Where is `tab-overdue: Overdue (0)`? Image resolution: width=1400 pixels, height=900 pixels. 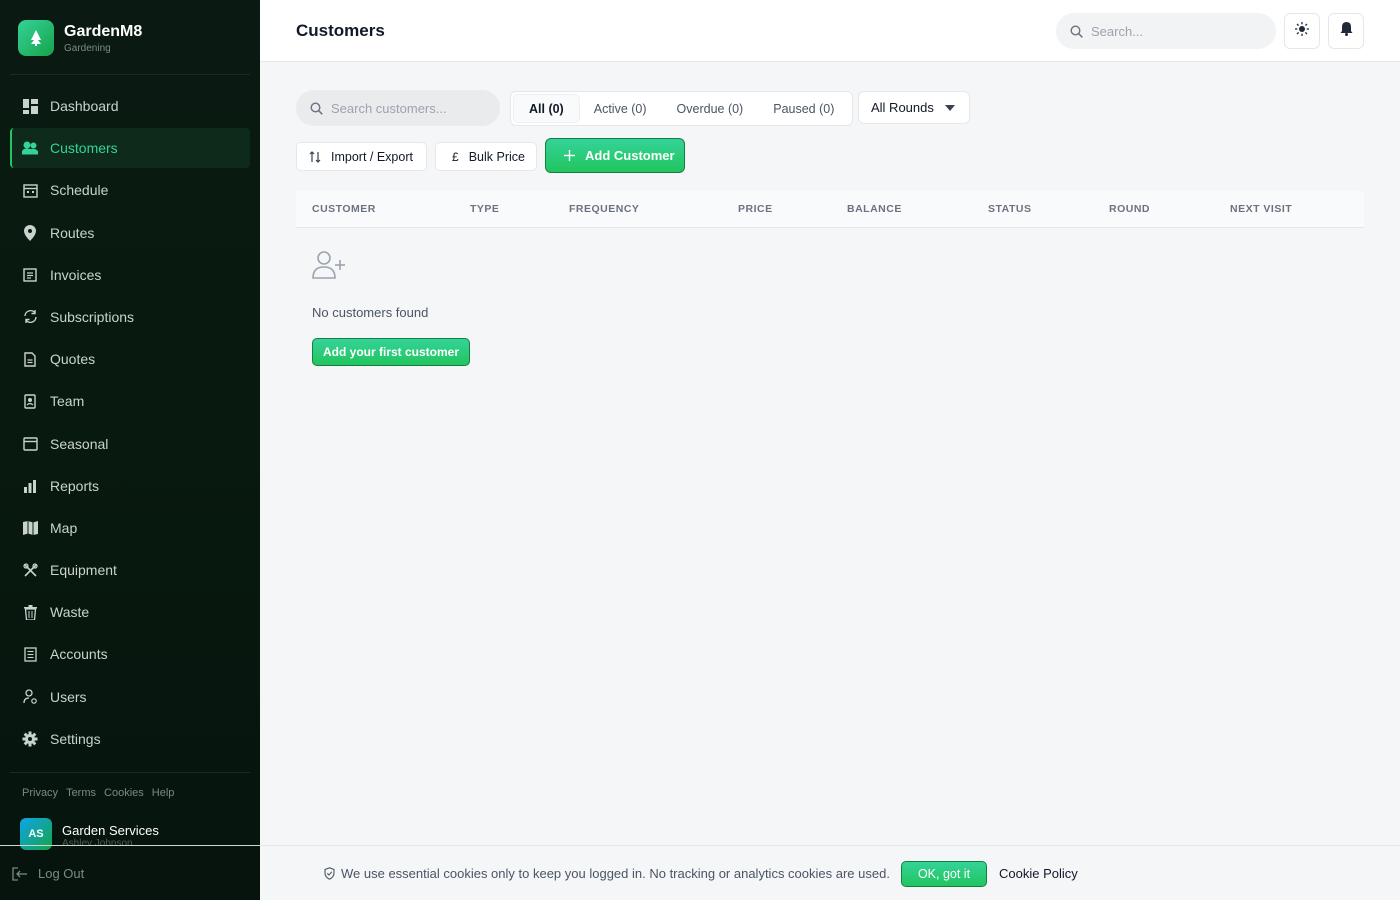
tab-overdue: Overdue (0) is located at coordinates (710, 108).